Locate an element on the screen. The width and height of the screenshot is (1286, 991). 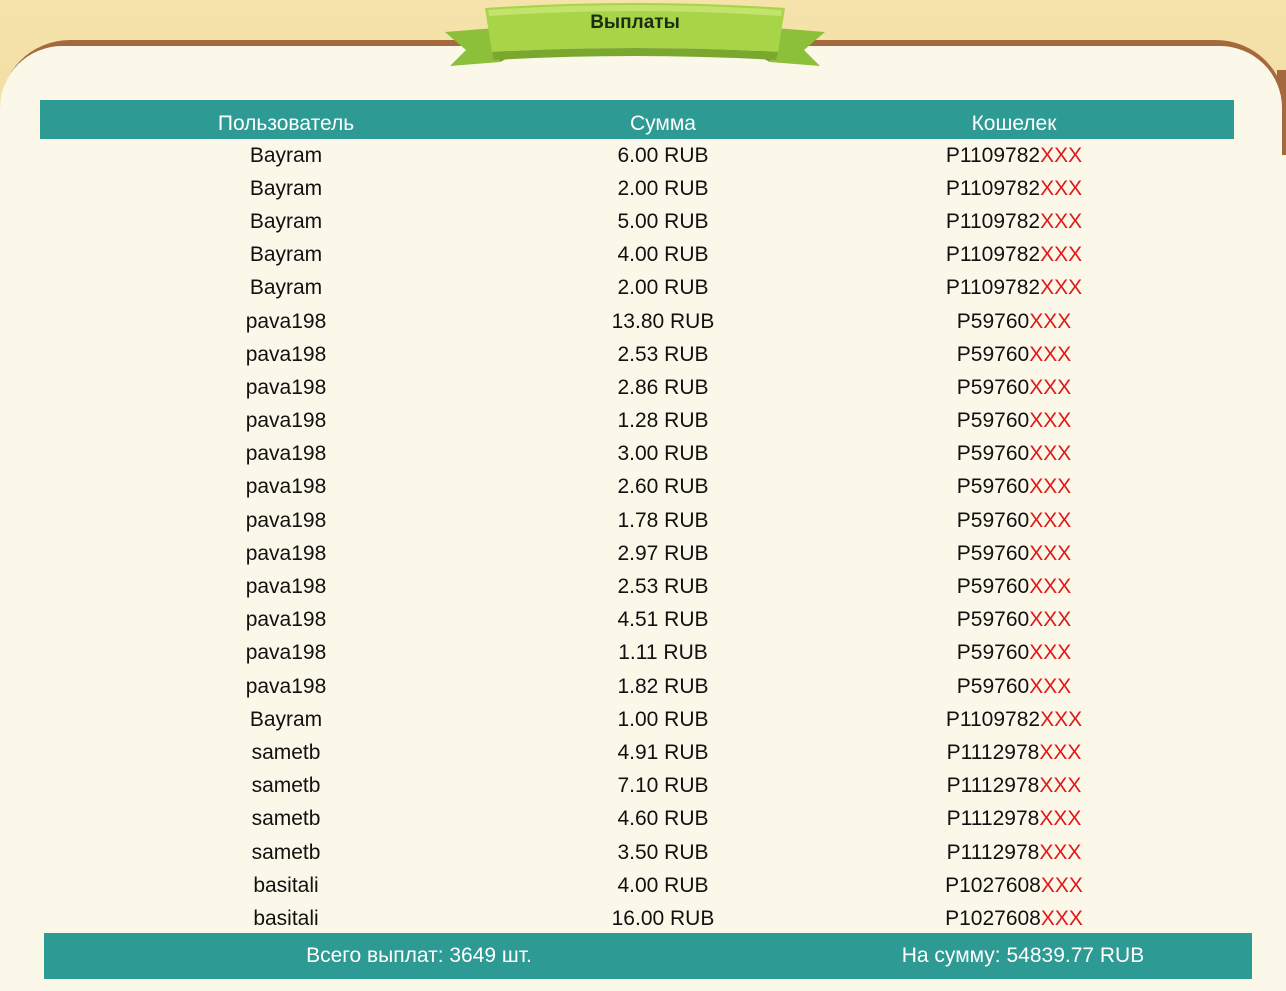
table-row: basitali 16.00 RUB P1027608XXX is located at coordinates (637, 918).